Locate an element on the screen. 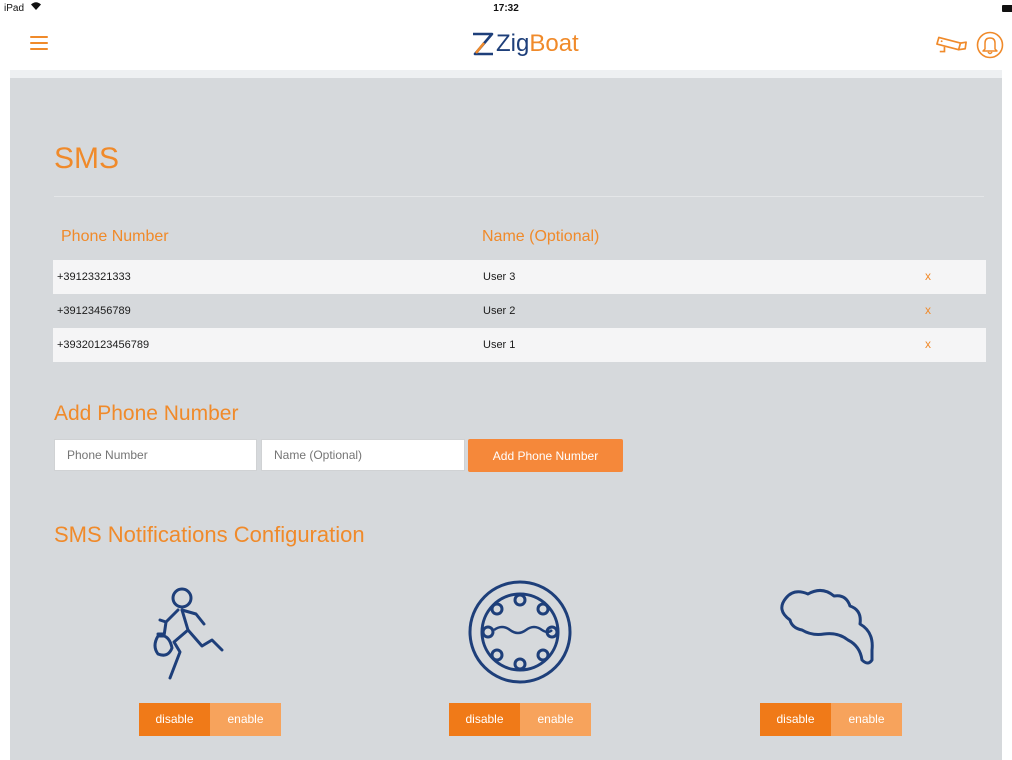 The height and width of the screenshot is (760, 1012). config-heading: SMS Notifications Configuration is located at coordinates (209, 534).